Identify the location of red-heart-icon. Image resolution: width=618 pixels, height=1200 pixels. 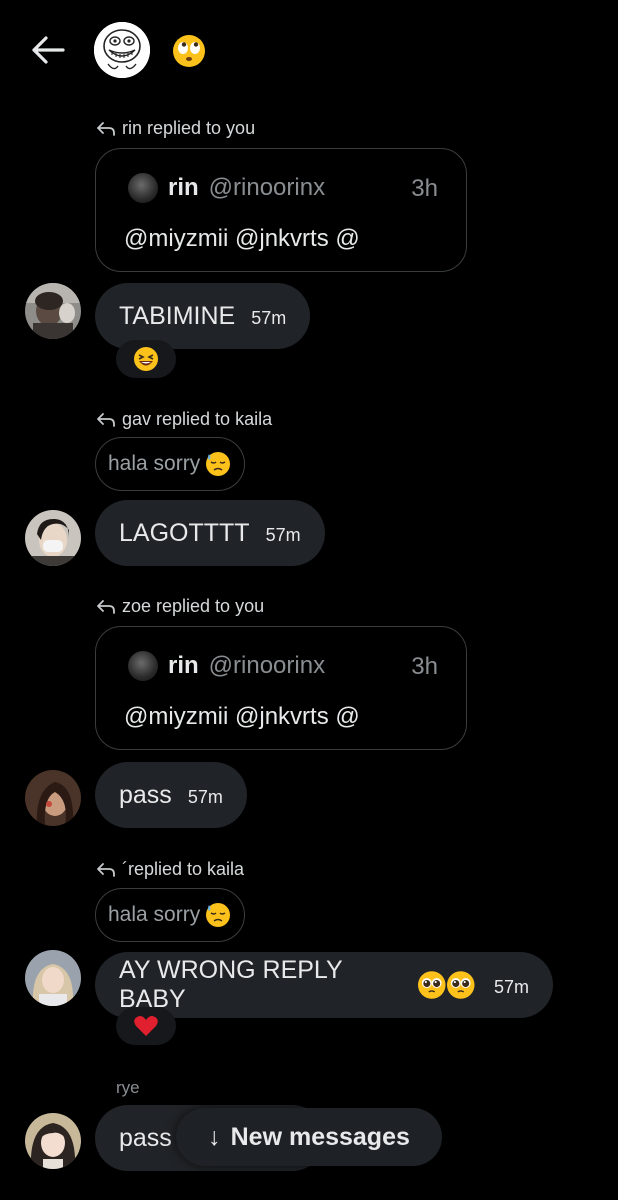
(146, 1026).